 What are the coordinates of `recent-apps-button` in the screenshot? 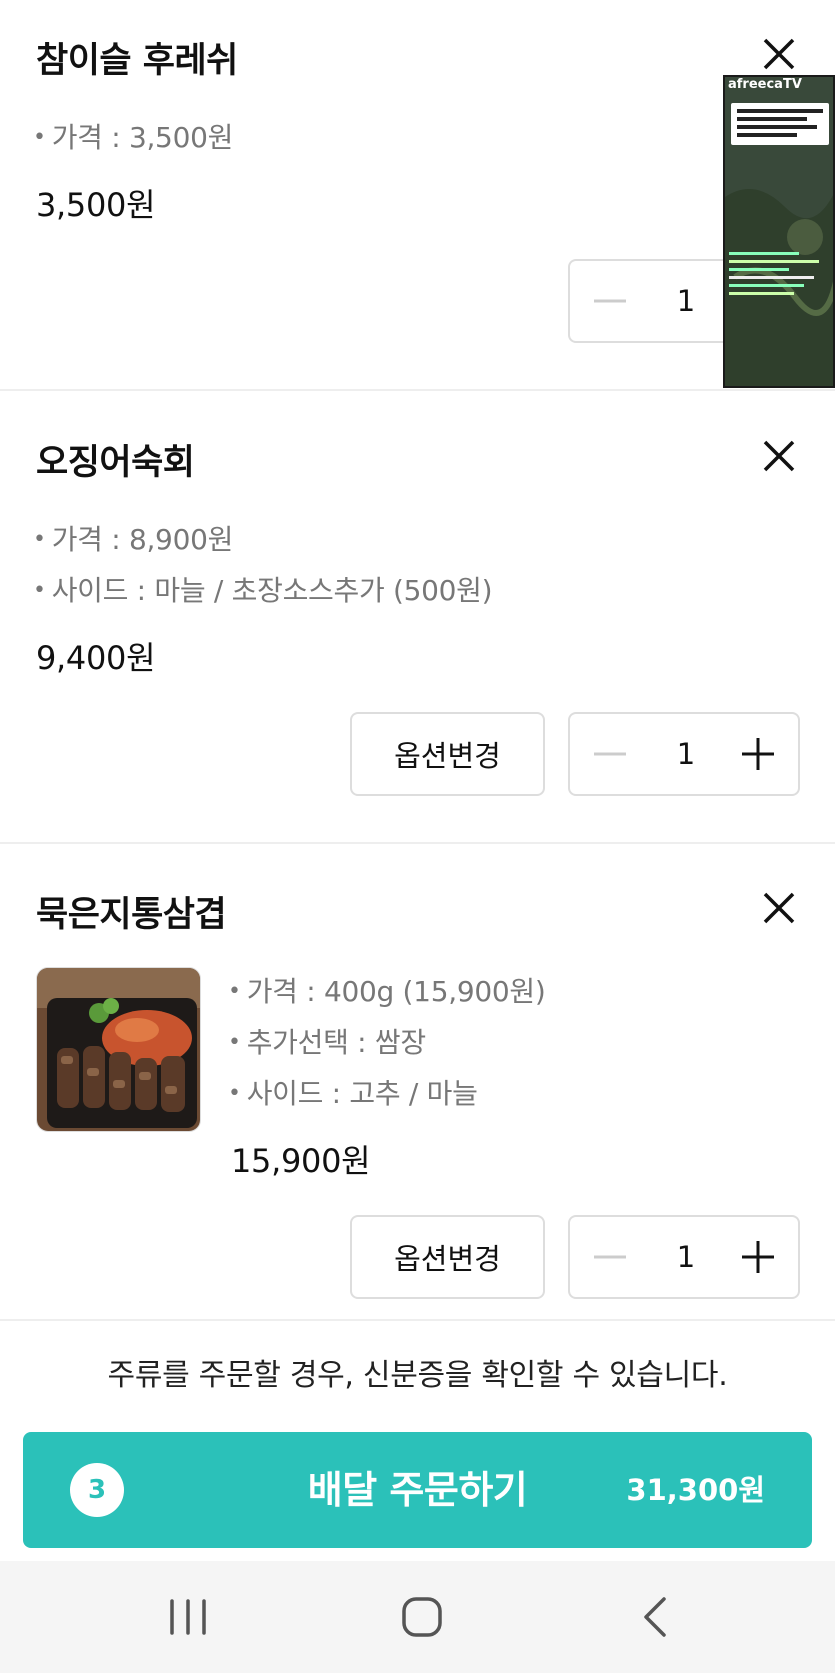 It's located at (188, 1617).